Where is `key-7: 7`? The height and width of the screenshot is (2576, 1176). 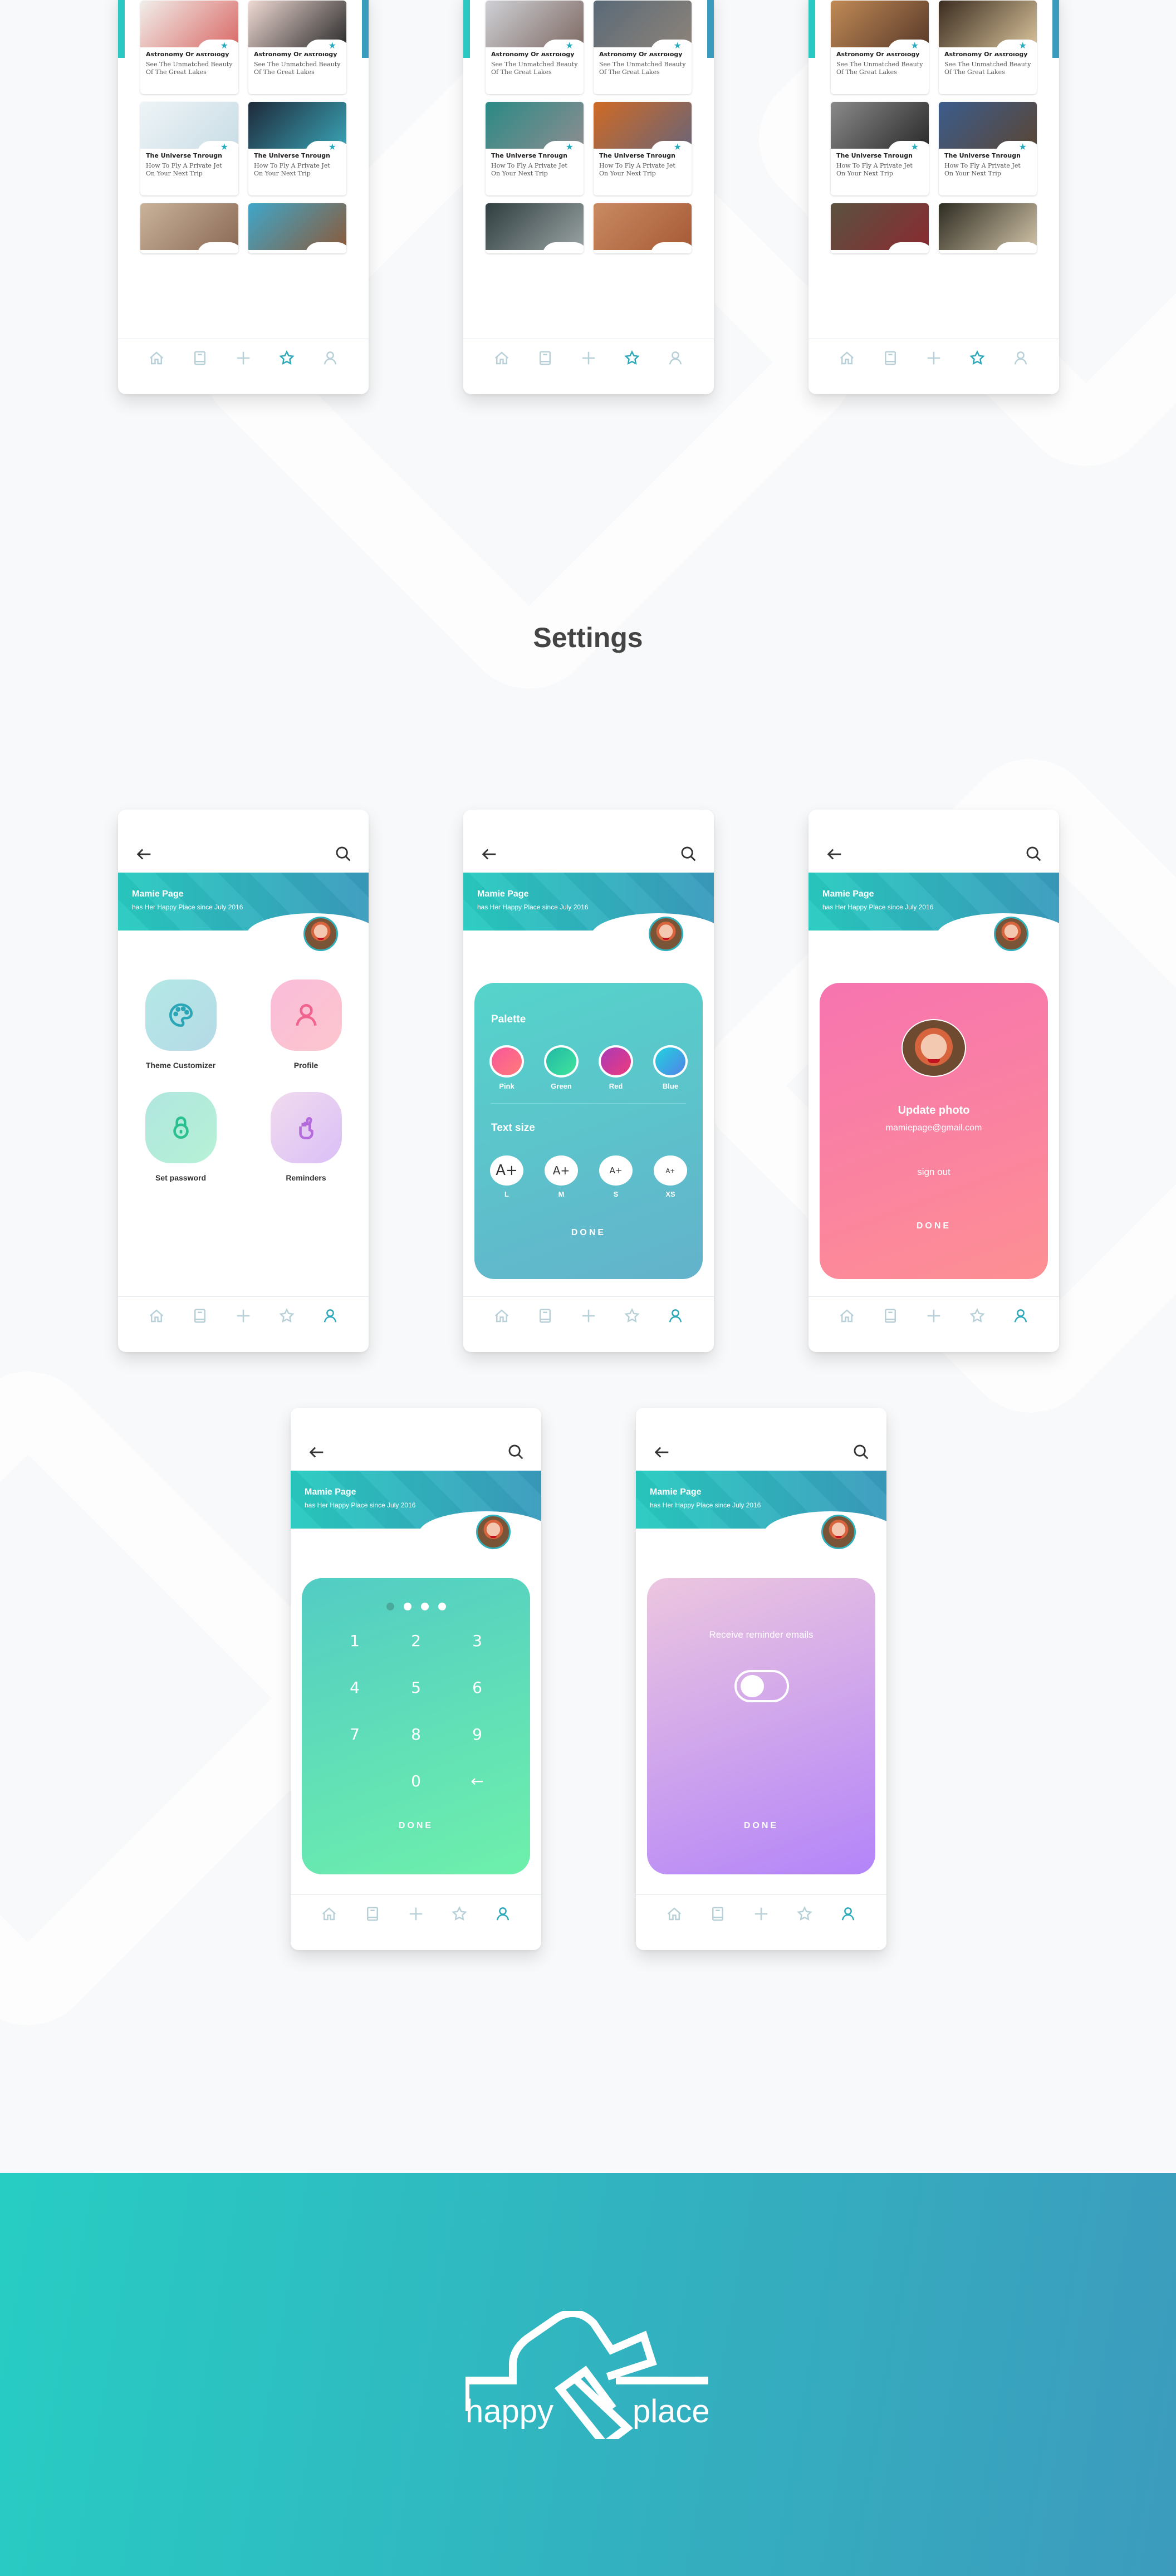 key-7: 7 is located at coordinates (354, 1735).